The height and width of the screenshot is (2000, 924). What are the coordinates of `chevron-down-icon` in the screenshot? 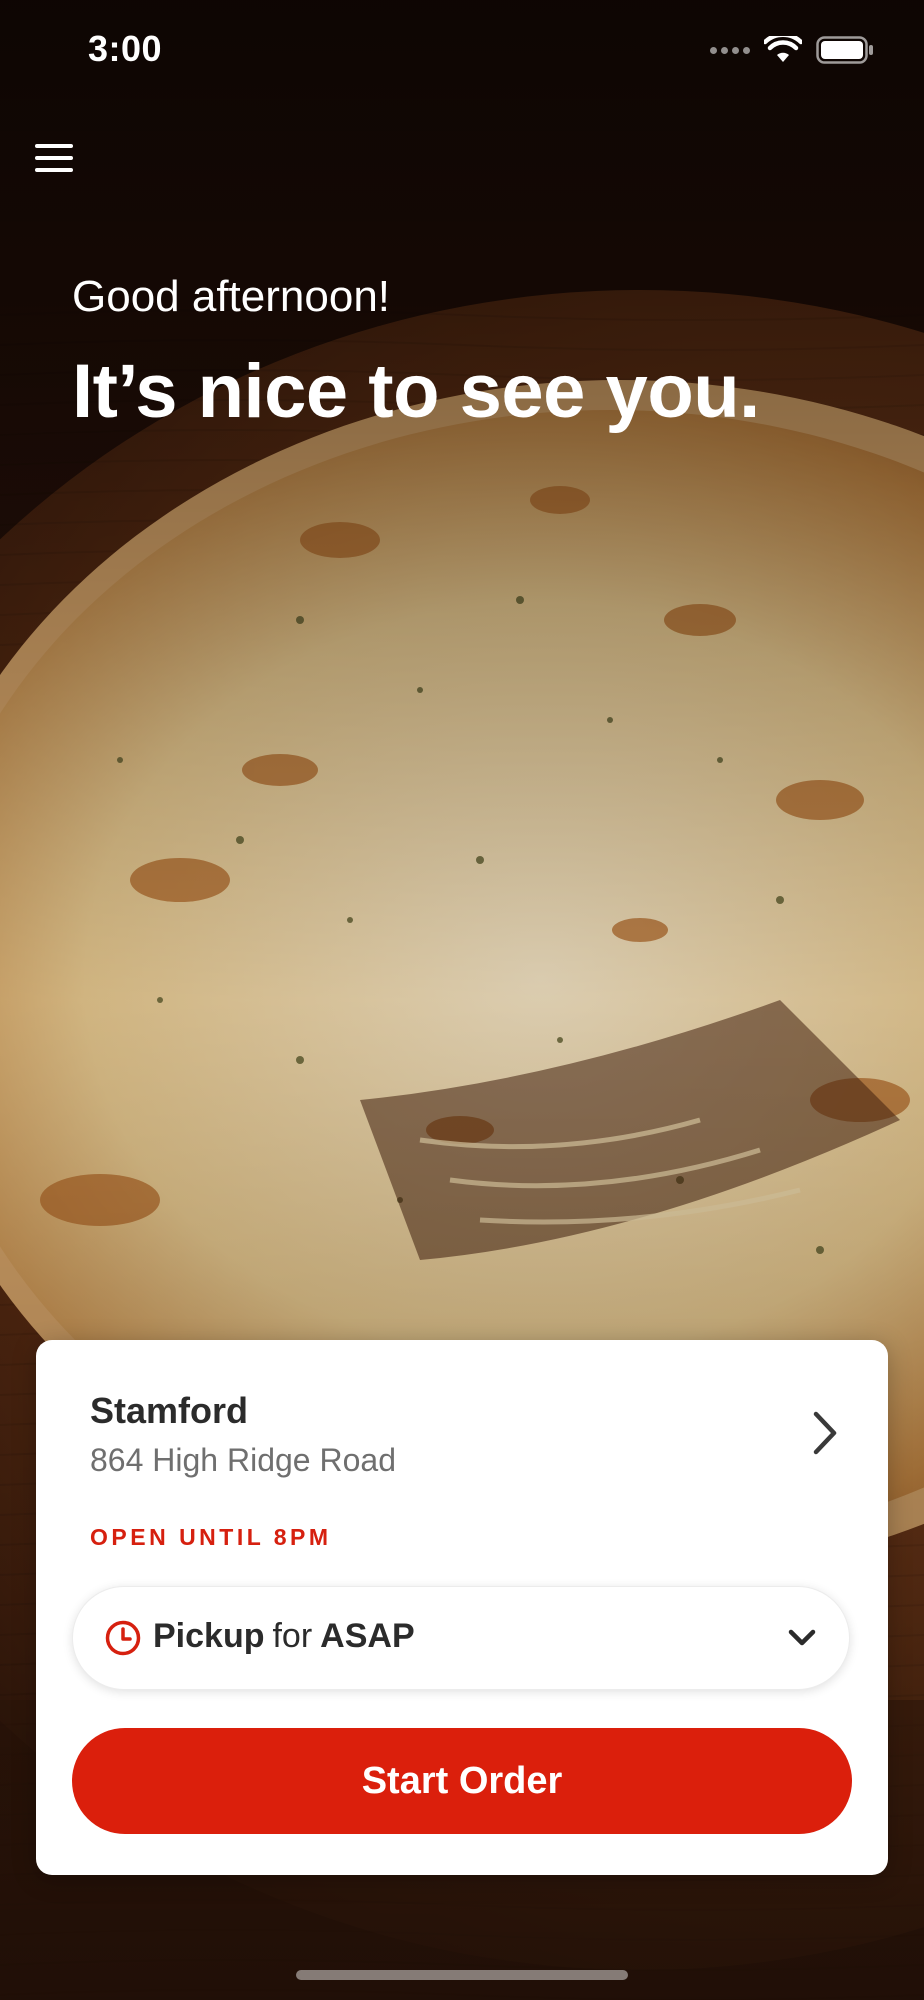 It's located at (802, 1637).